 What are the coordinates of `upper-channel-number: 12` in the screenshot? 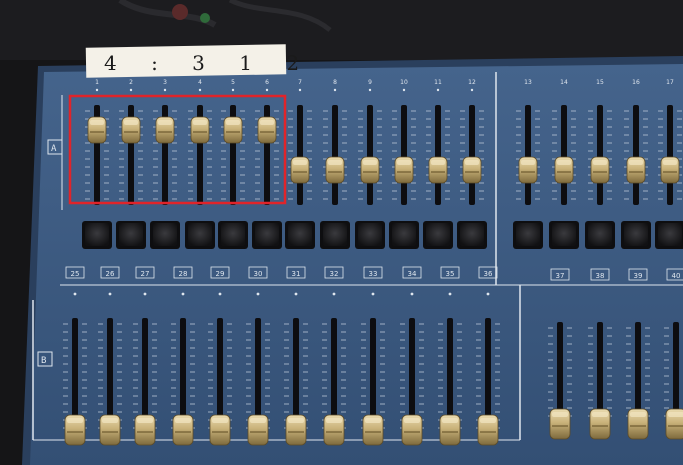 It's located at (472, 82).